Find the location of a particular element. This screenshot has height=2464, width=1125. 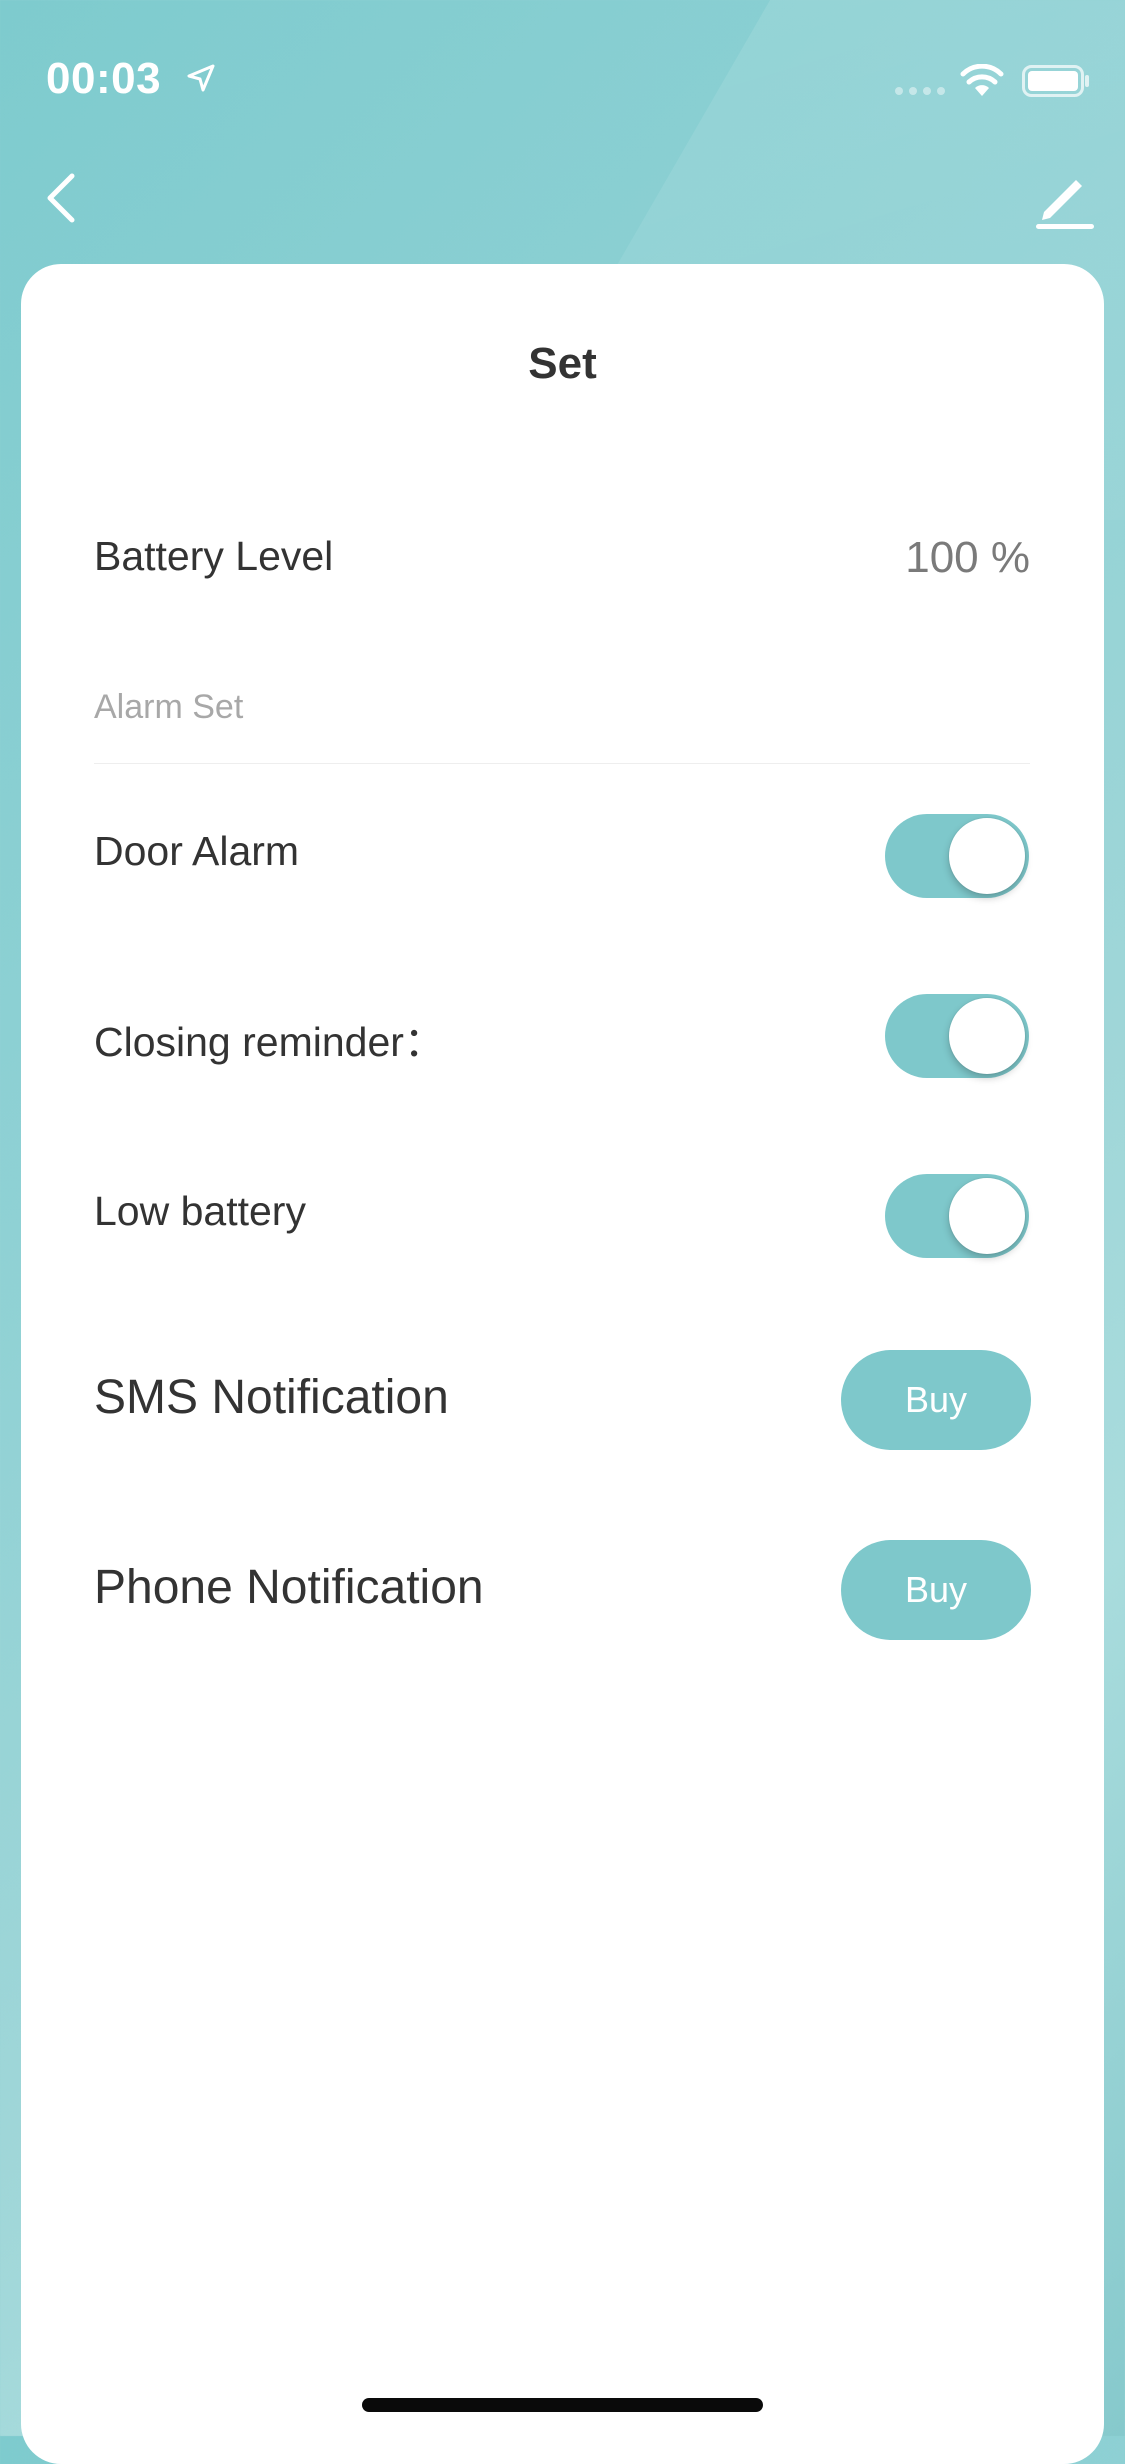

section-divider is located at coordinates (562, 763).